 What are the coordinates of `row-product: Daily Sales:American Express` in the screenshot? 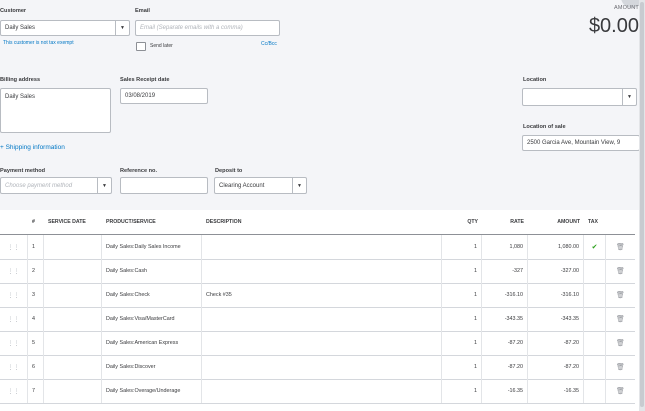 It's located at (152, 343).